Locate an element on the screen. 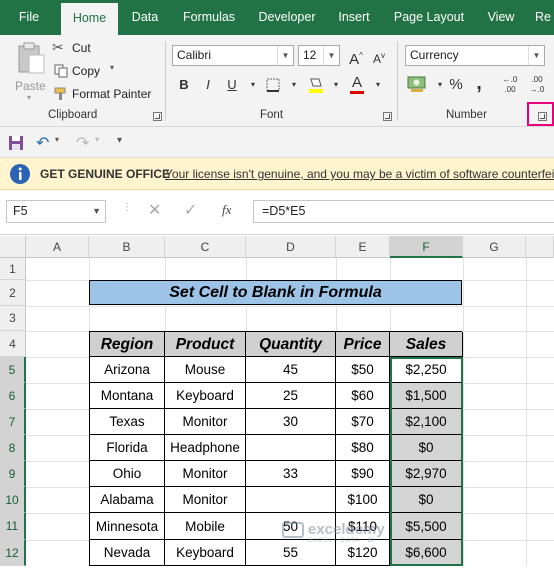 The image size is (554, 569). italic-button: I is located at coordinates (208, 85).